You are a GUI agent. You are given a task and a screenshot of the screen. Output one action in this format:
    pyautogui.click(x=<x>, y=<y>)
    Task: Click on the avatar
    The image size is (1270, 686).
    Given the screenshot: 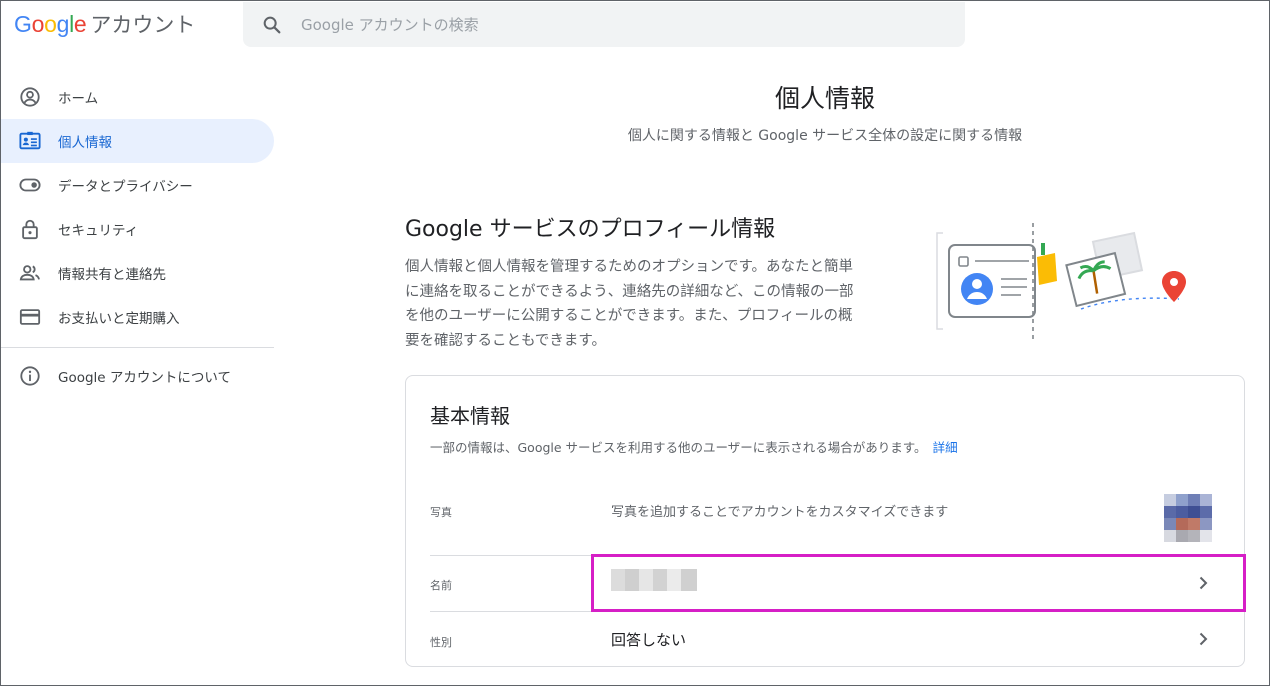 What is the action you would take?
    pyautogui.click(x=1188, y=518)
    